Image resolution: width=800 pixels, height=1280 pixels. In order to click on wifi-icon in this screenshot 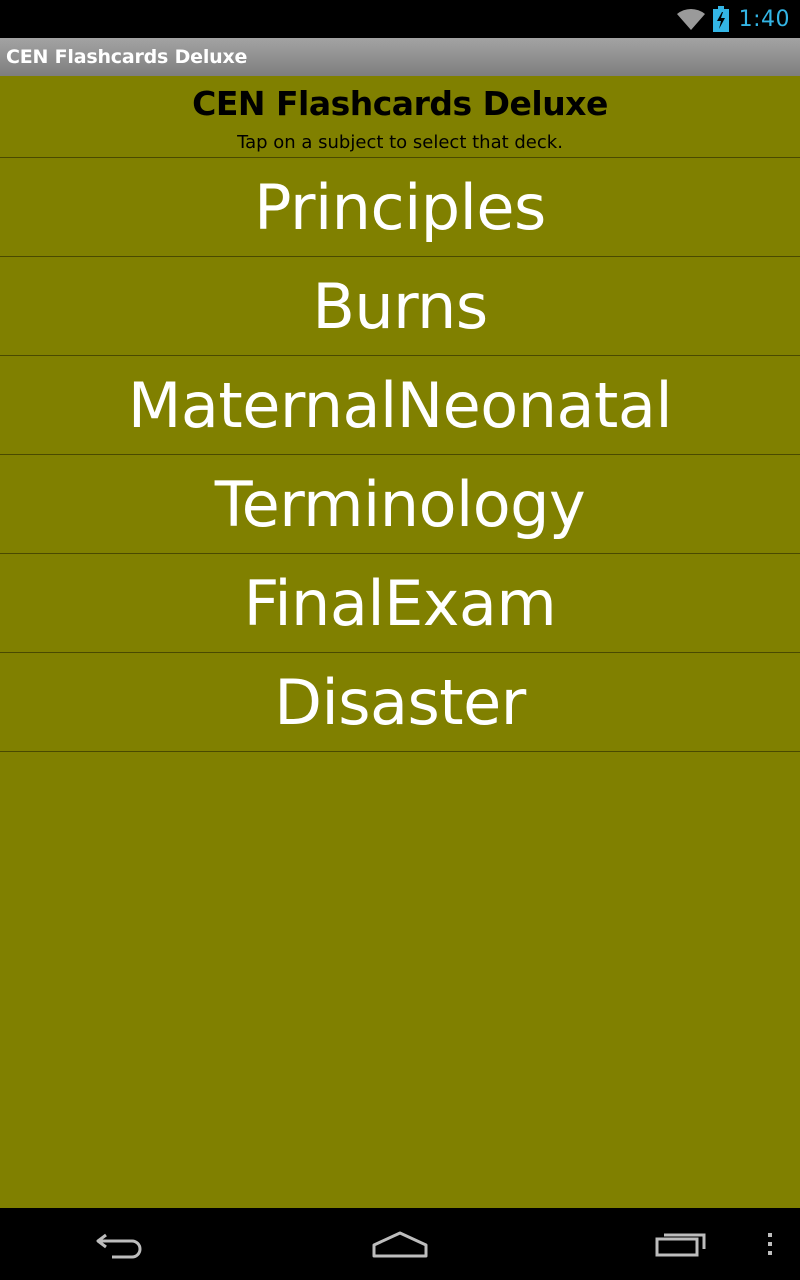, I will do `click(690, 19)`.